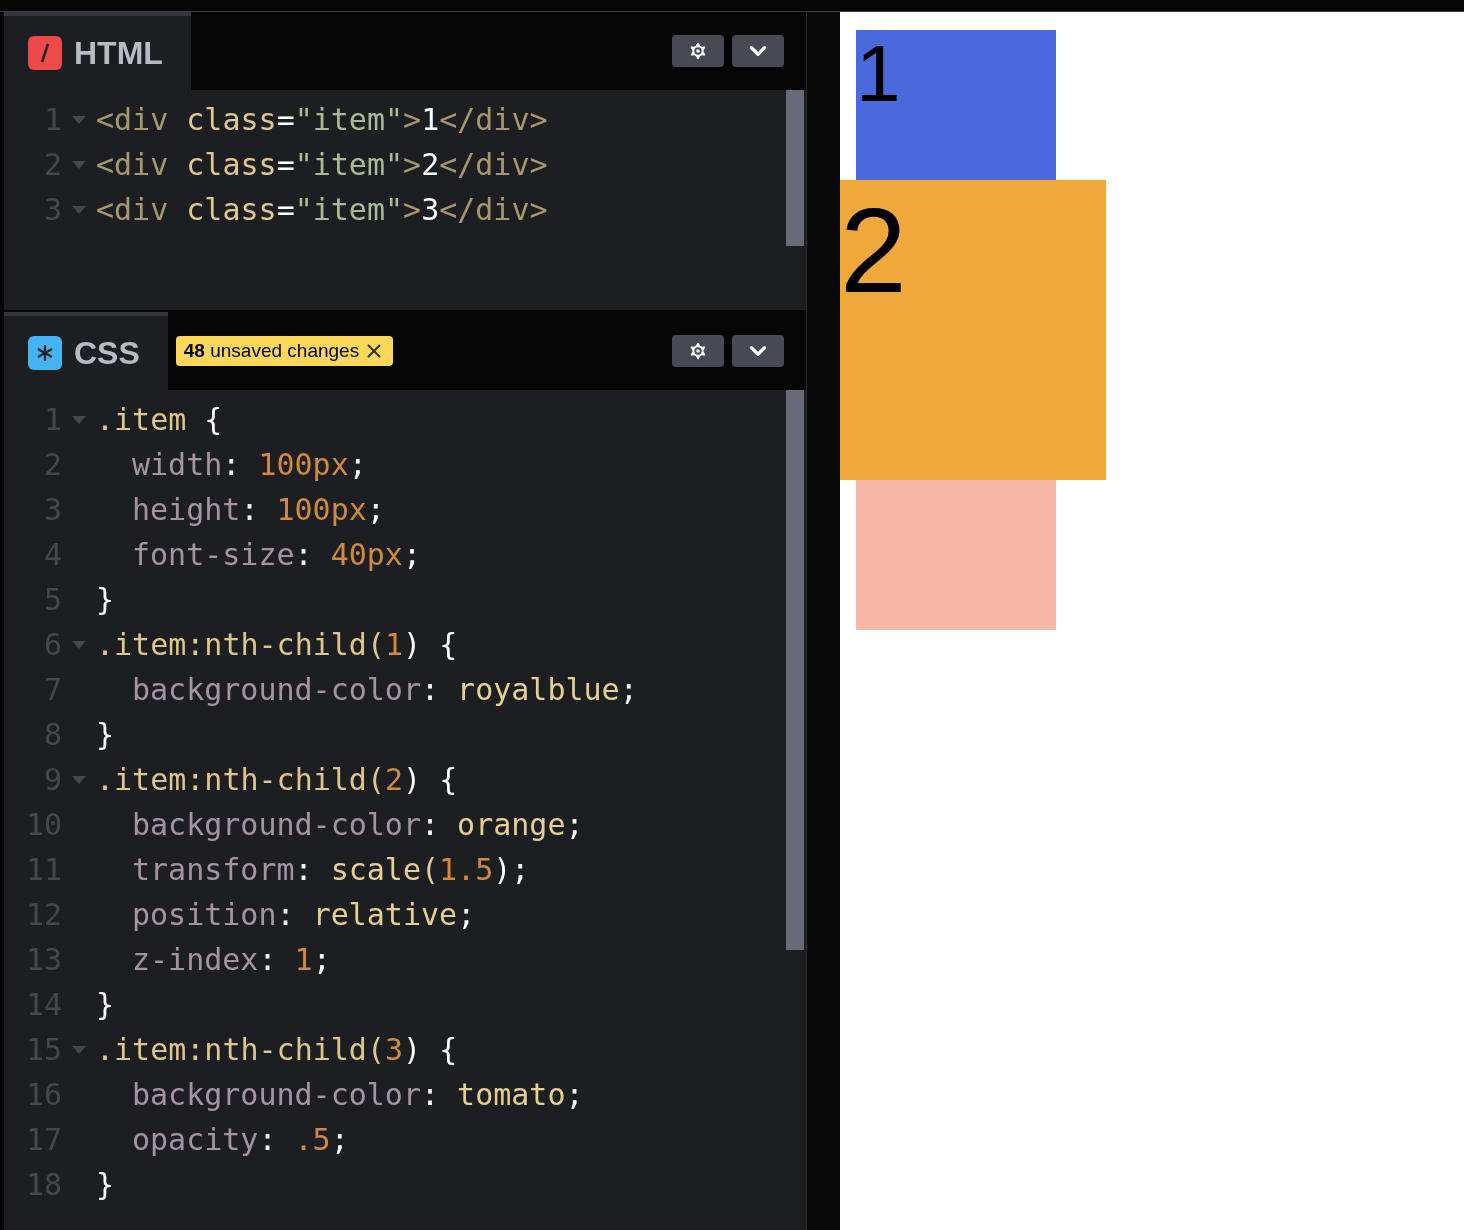  I want to click on code-line: background-color: orange;, so click(357, 825).